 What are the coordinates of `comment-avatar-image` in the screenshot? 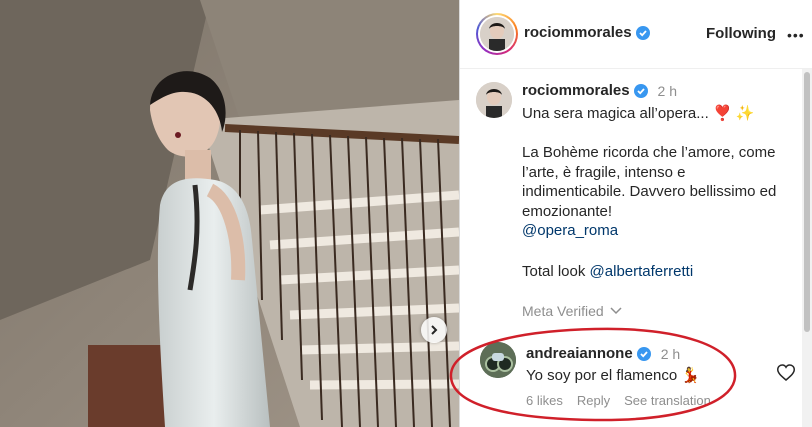 It's located at (498, 360).